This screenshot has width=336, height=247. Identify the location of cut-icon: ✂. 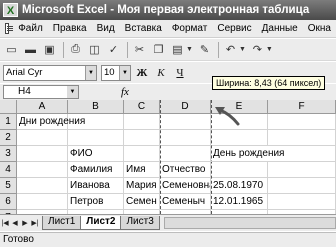
(139, 49).